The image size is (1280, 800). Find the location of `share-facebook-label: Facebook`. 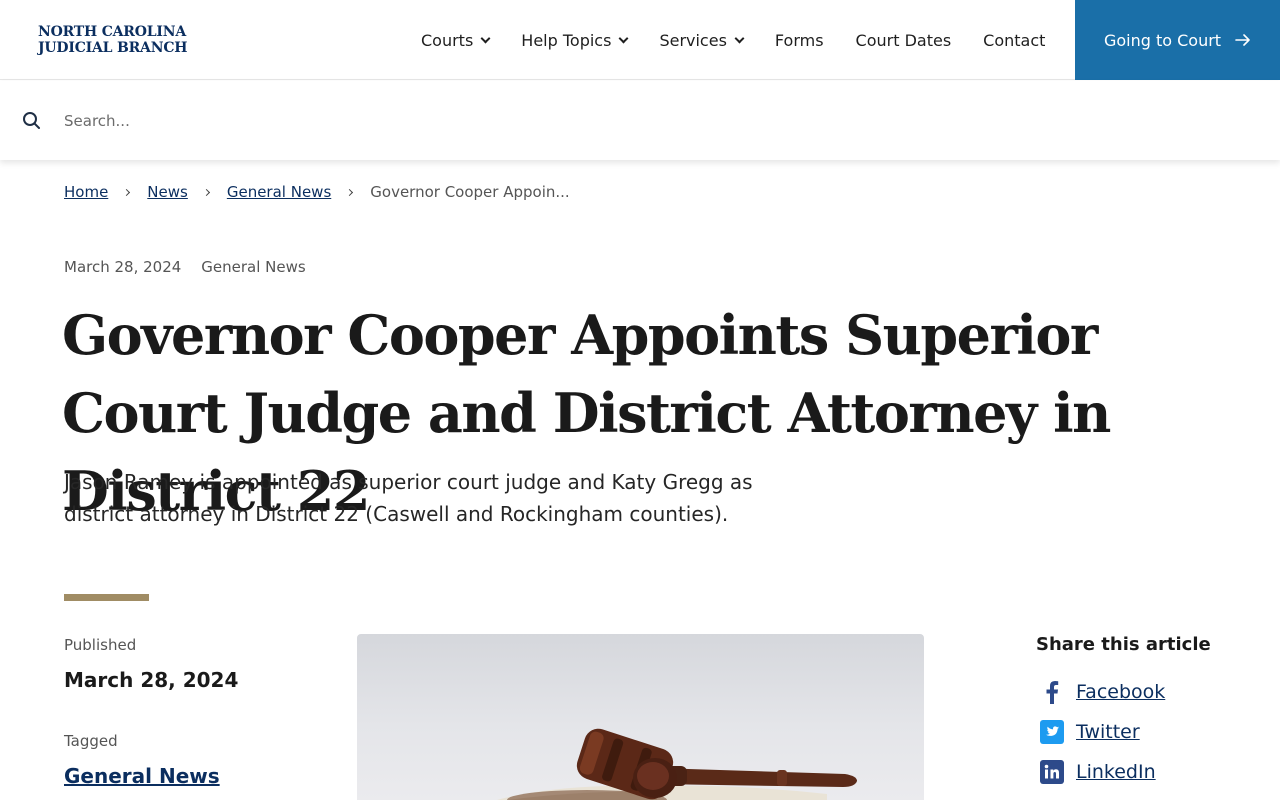

share-facebook-label: Facebook is located at coordinates (1121, 692).